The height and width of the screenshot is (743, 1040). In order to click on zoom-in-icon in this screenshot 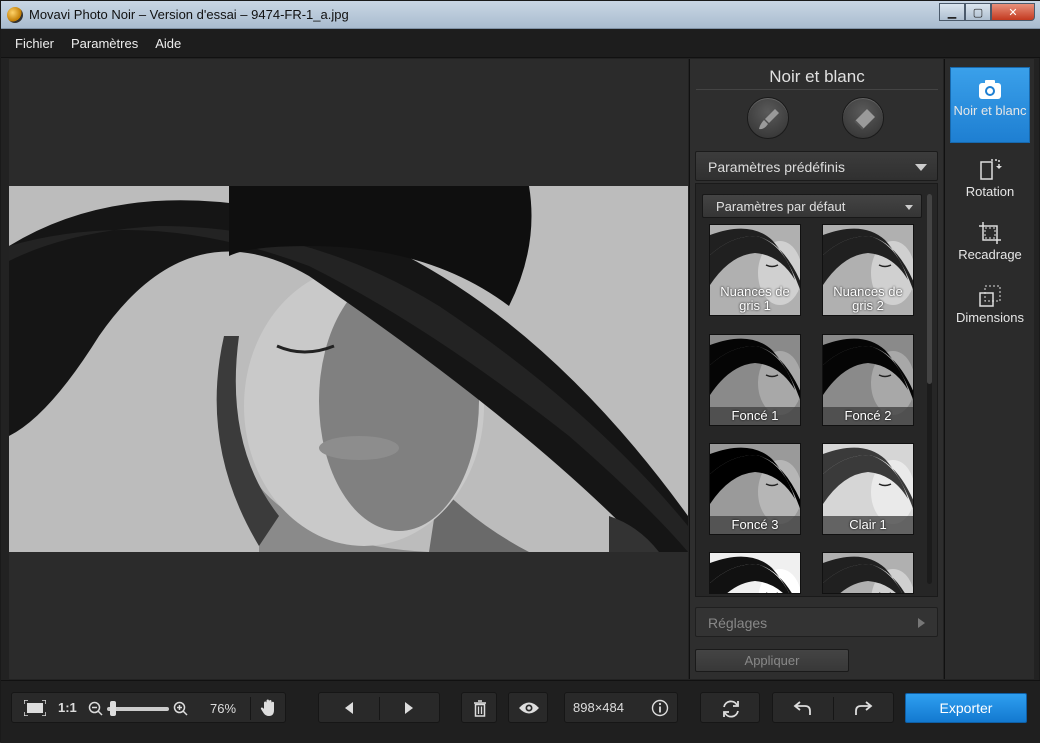, I will do `click(181, 709)`.